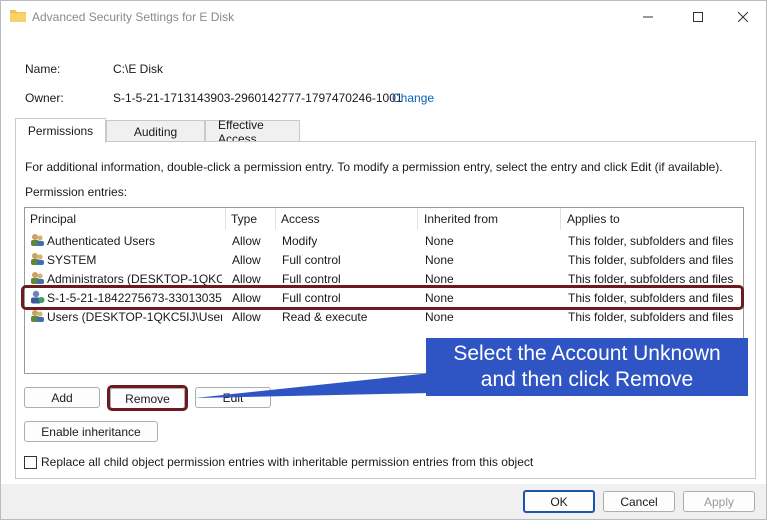 The width and height of the screenshot is (767, 520). Describe the element at coordinates (383, 16) in the screenshot. I see `title-bar: Advanced Security Settings for E Disk` at that location.